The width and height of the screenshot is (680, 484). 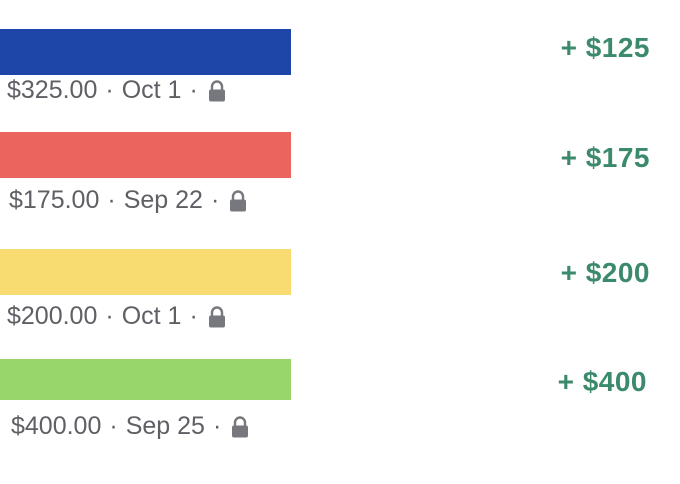 I want to click on item-total: $400.00, so click(x=56, y=426).